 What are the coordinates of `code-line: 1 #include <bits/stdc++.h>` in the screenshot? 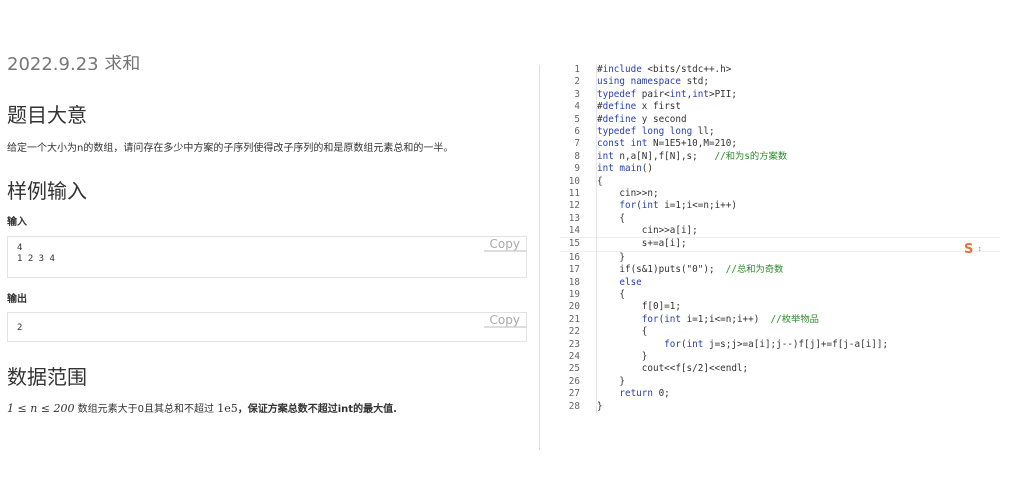 It's located at (780, 70).